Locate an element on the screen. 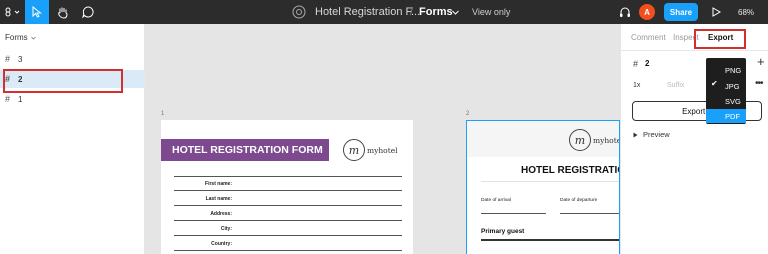 Image resolution: width=768 pixels, height=254 pixels. layer-frame-3: # 3 is located at coordinates (72, 59).